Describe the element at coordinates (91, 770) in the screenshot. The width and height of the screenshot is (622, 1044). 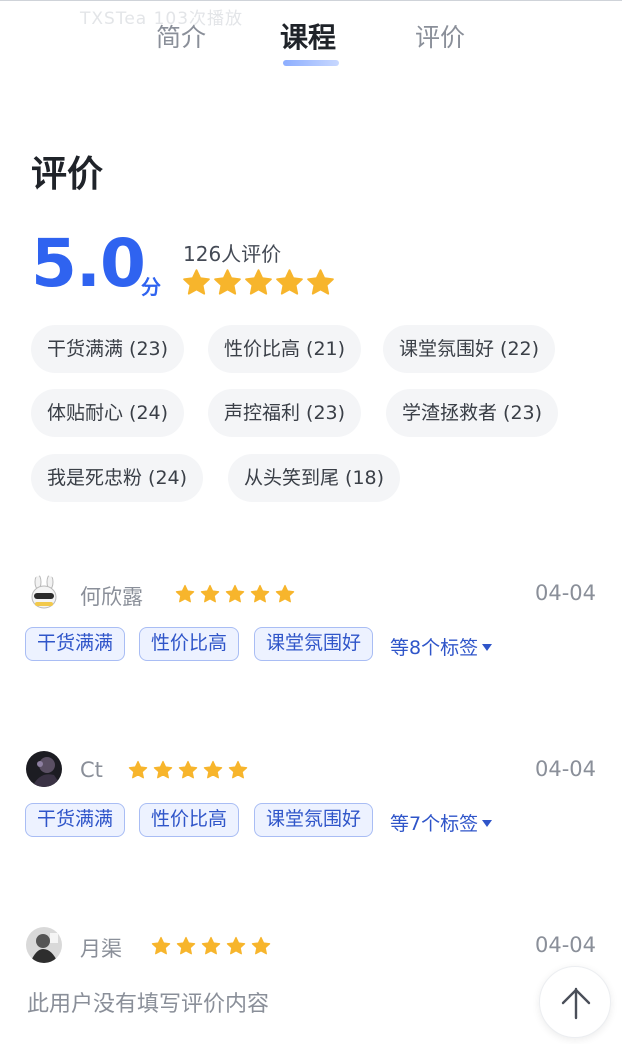
I see `reviewer-name: Ct` at that location.